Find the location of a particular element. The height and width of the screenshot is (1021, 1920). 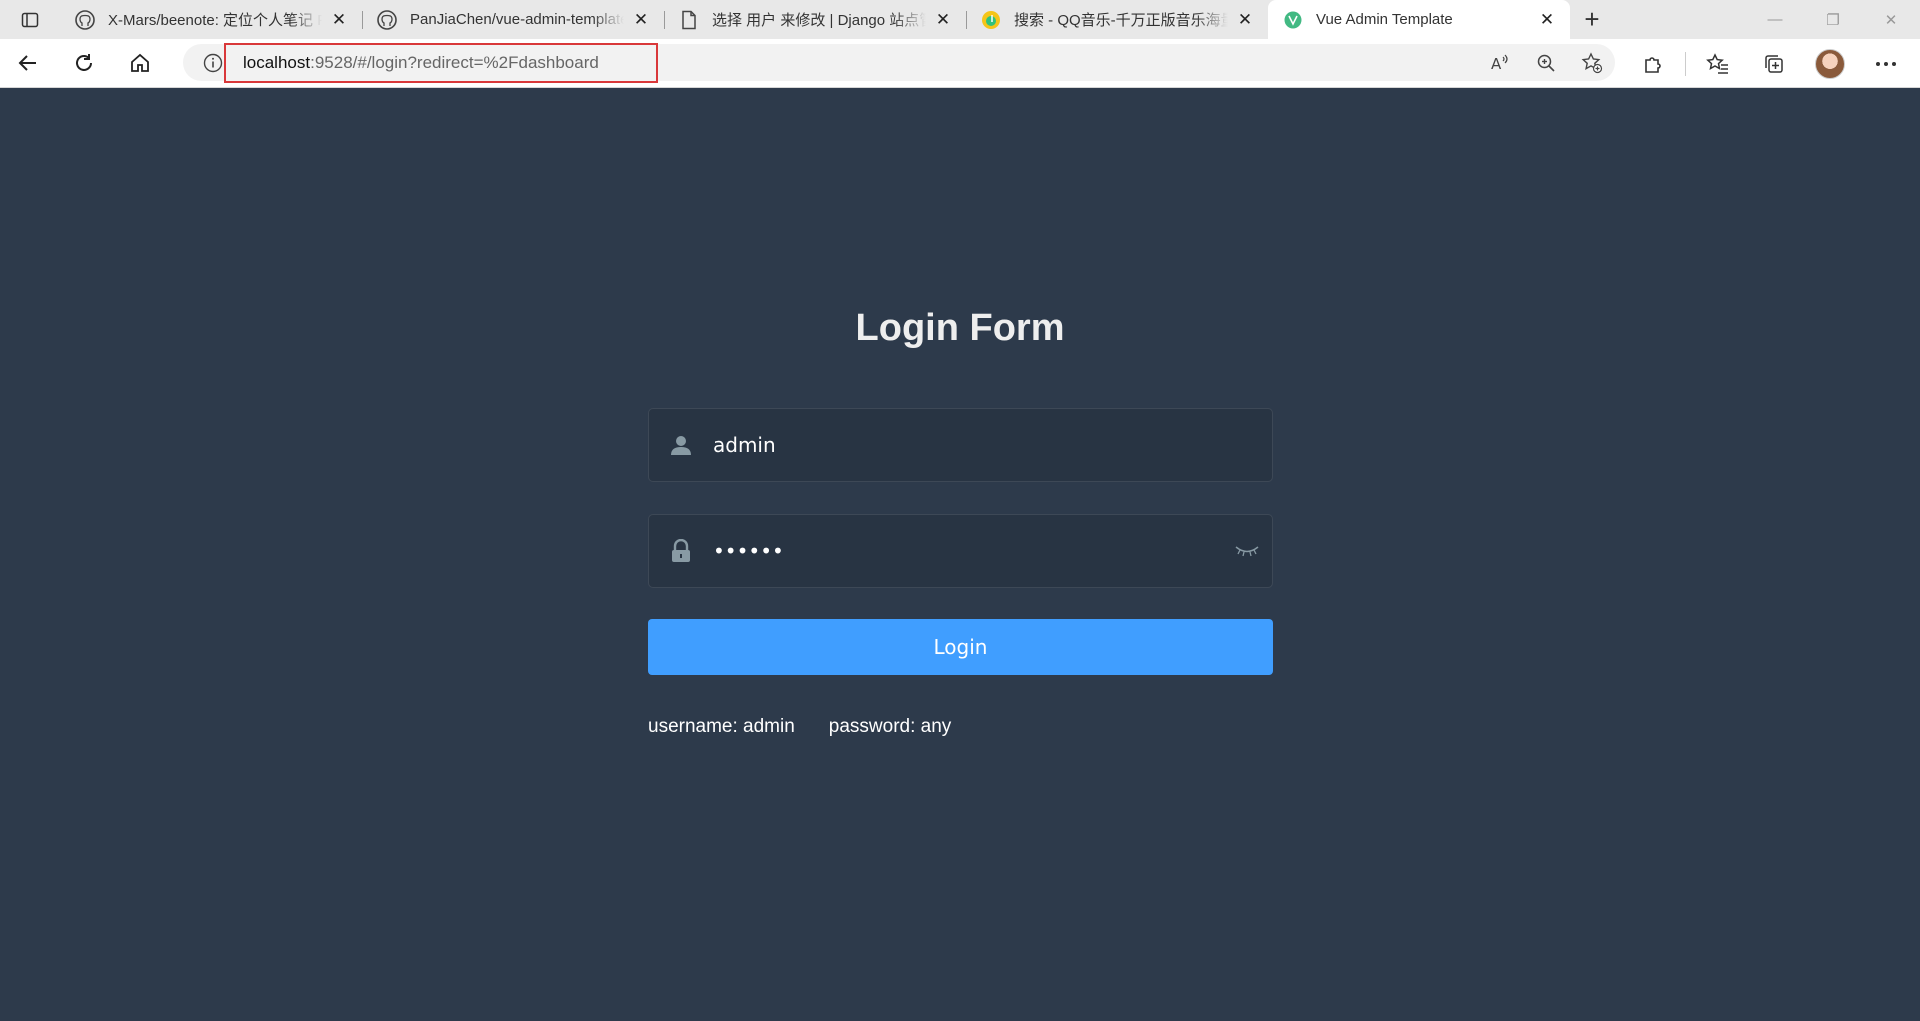

refresh-icon is located at coordinates (84, 62).